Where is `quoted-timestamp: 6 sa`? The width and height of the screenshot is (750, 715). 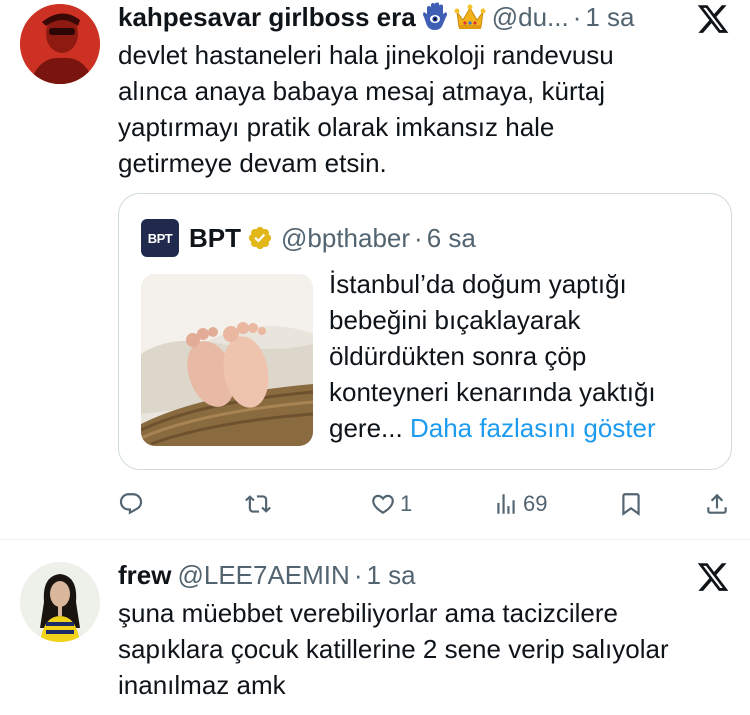 quoted-timestamp: 6 sa is located at coordinates (451, 238).